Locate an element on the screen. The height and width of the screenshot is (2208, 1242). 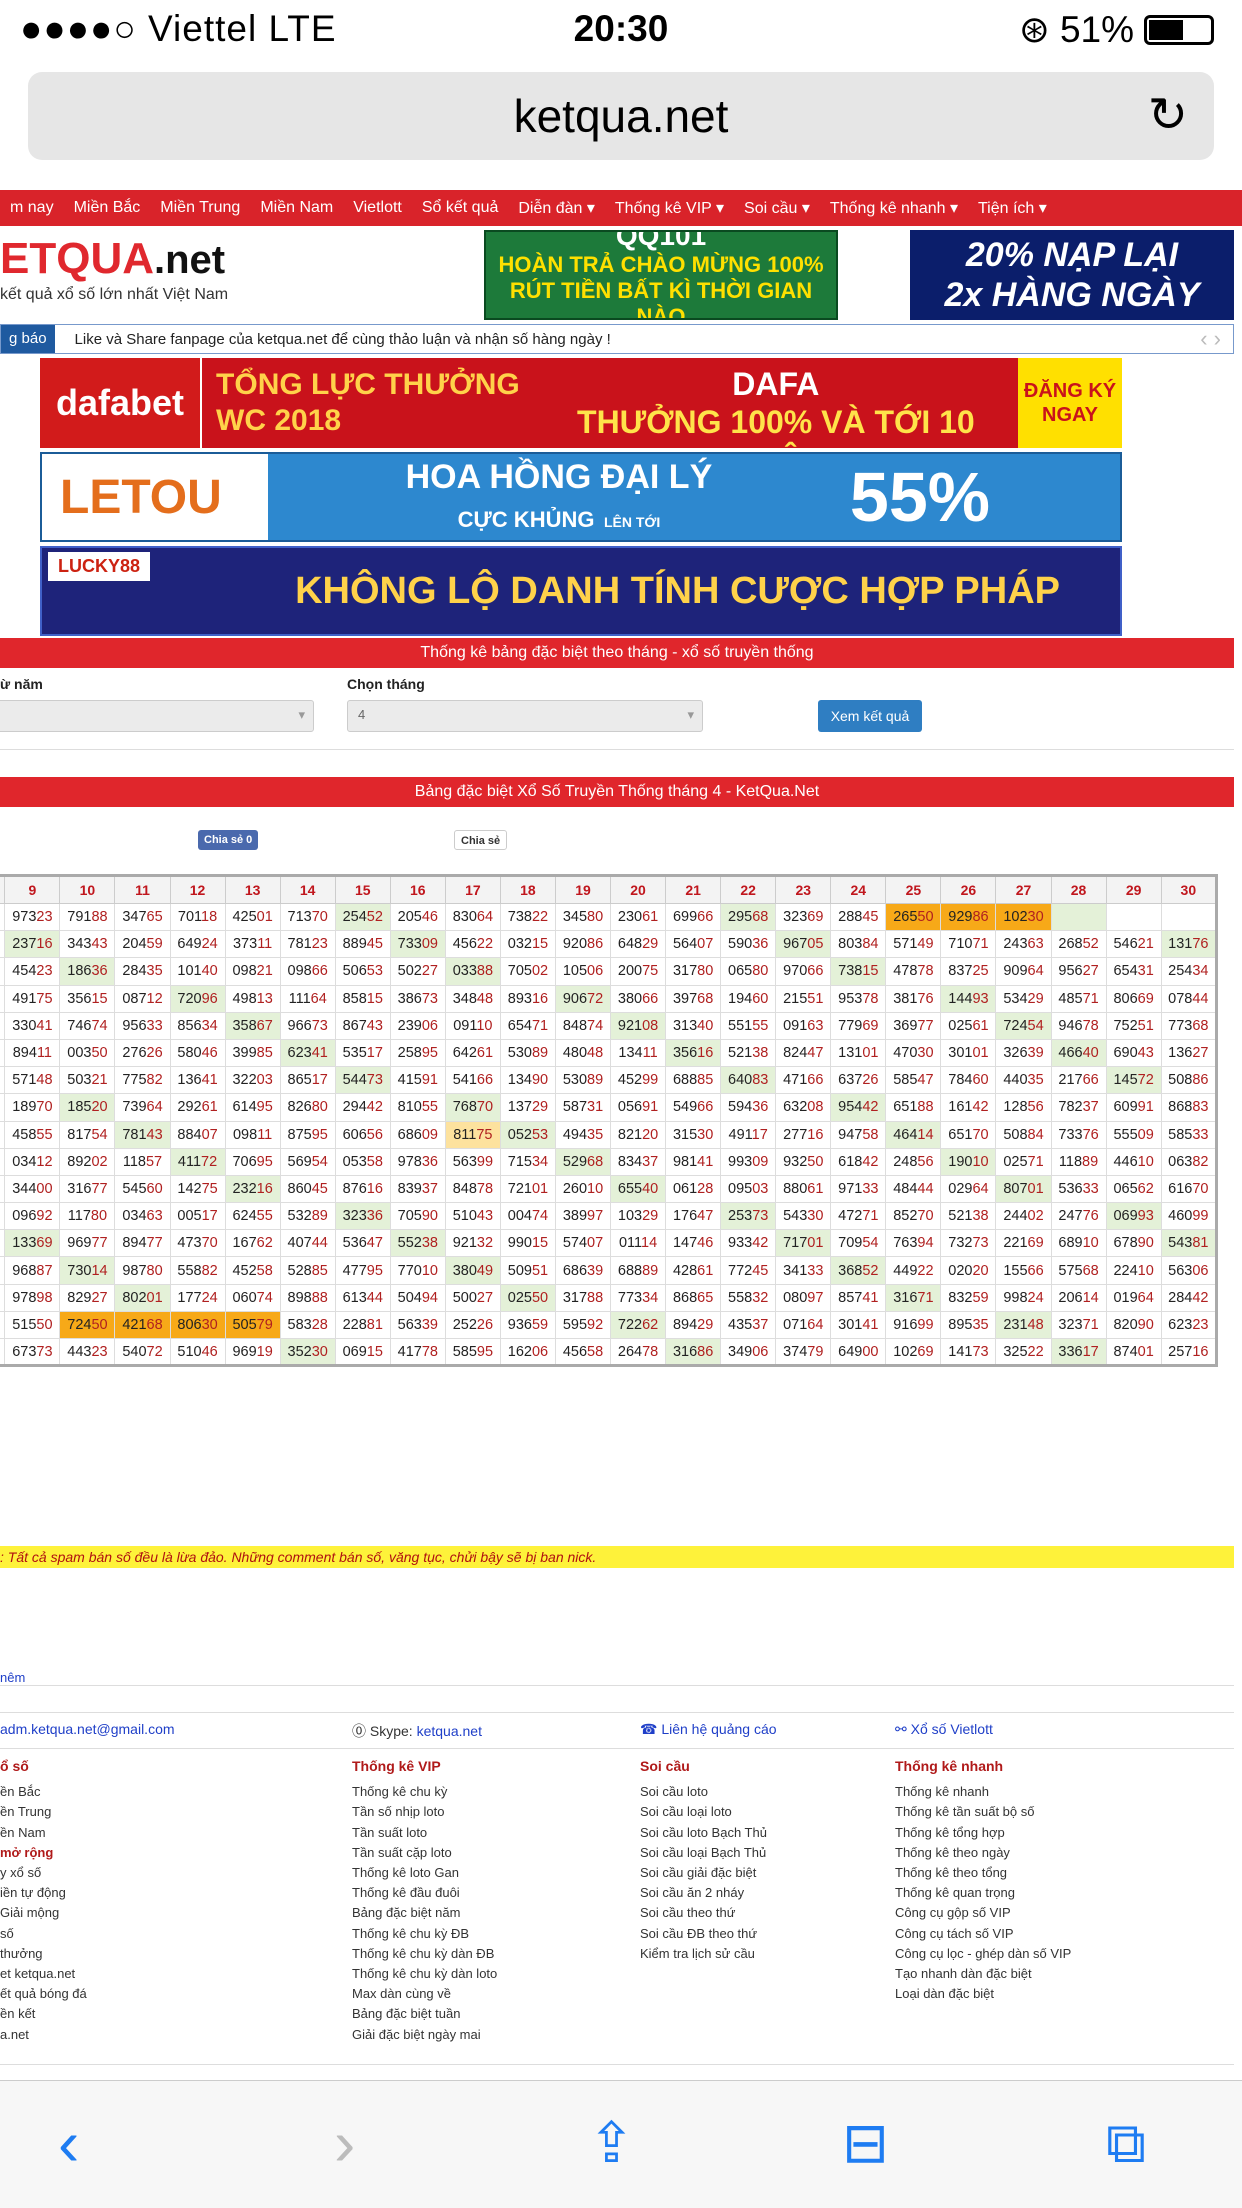
footer-link: Soi cầu ăn 2 nháy is located at coordinates (703, 1893).